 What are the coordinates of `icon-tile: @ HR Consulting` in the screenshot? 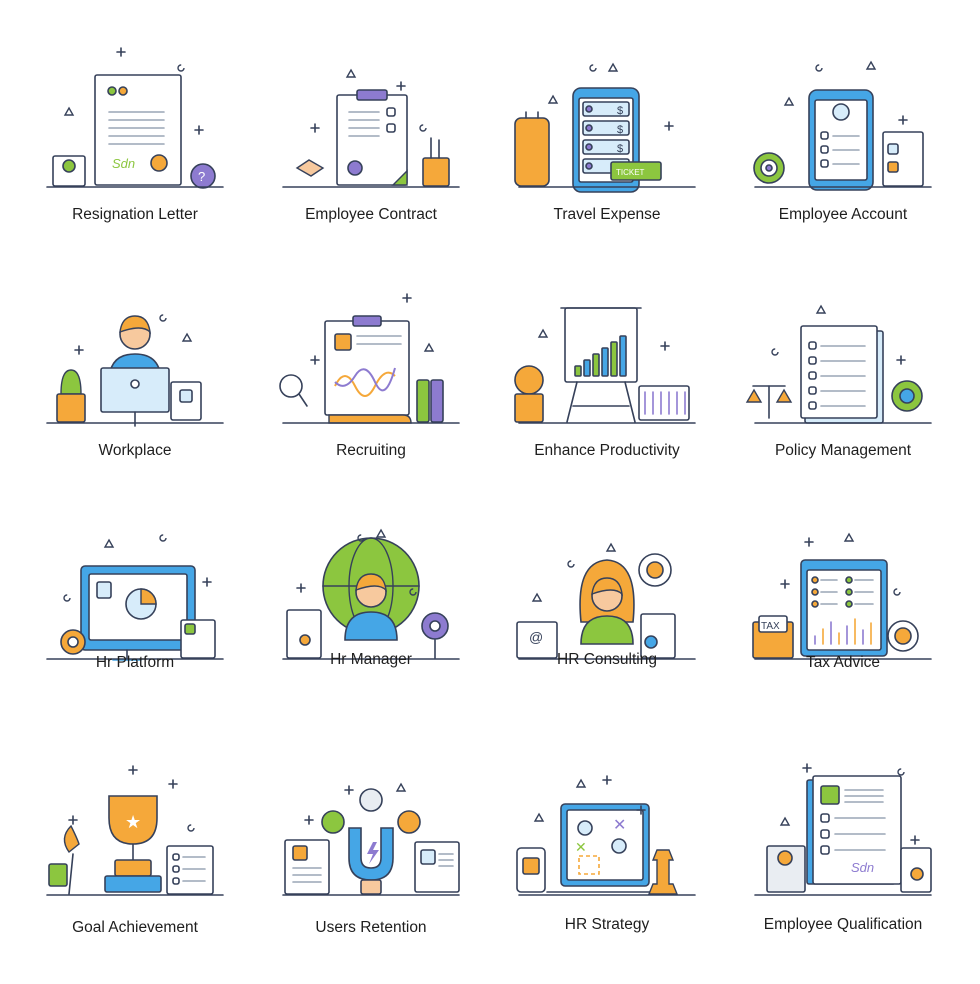 It's located at (607, 630).